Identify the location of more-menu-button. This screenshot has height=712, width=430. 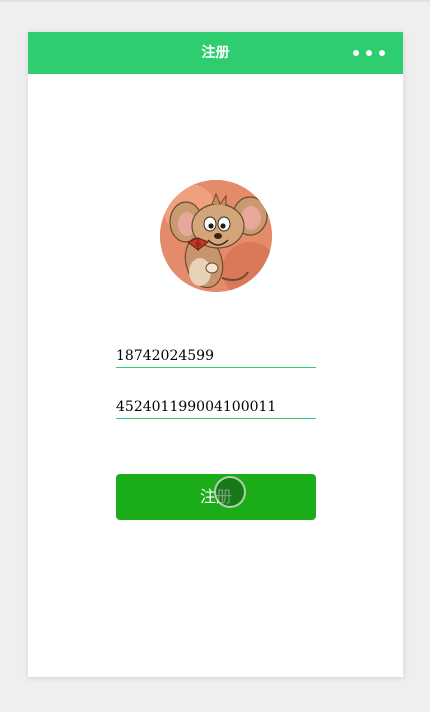
(369, 53).